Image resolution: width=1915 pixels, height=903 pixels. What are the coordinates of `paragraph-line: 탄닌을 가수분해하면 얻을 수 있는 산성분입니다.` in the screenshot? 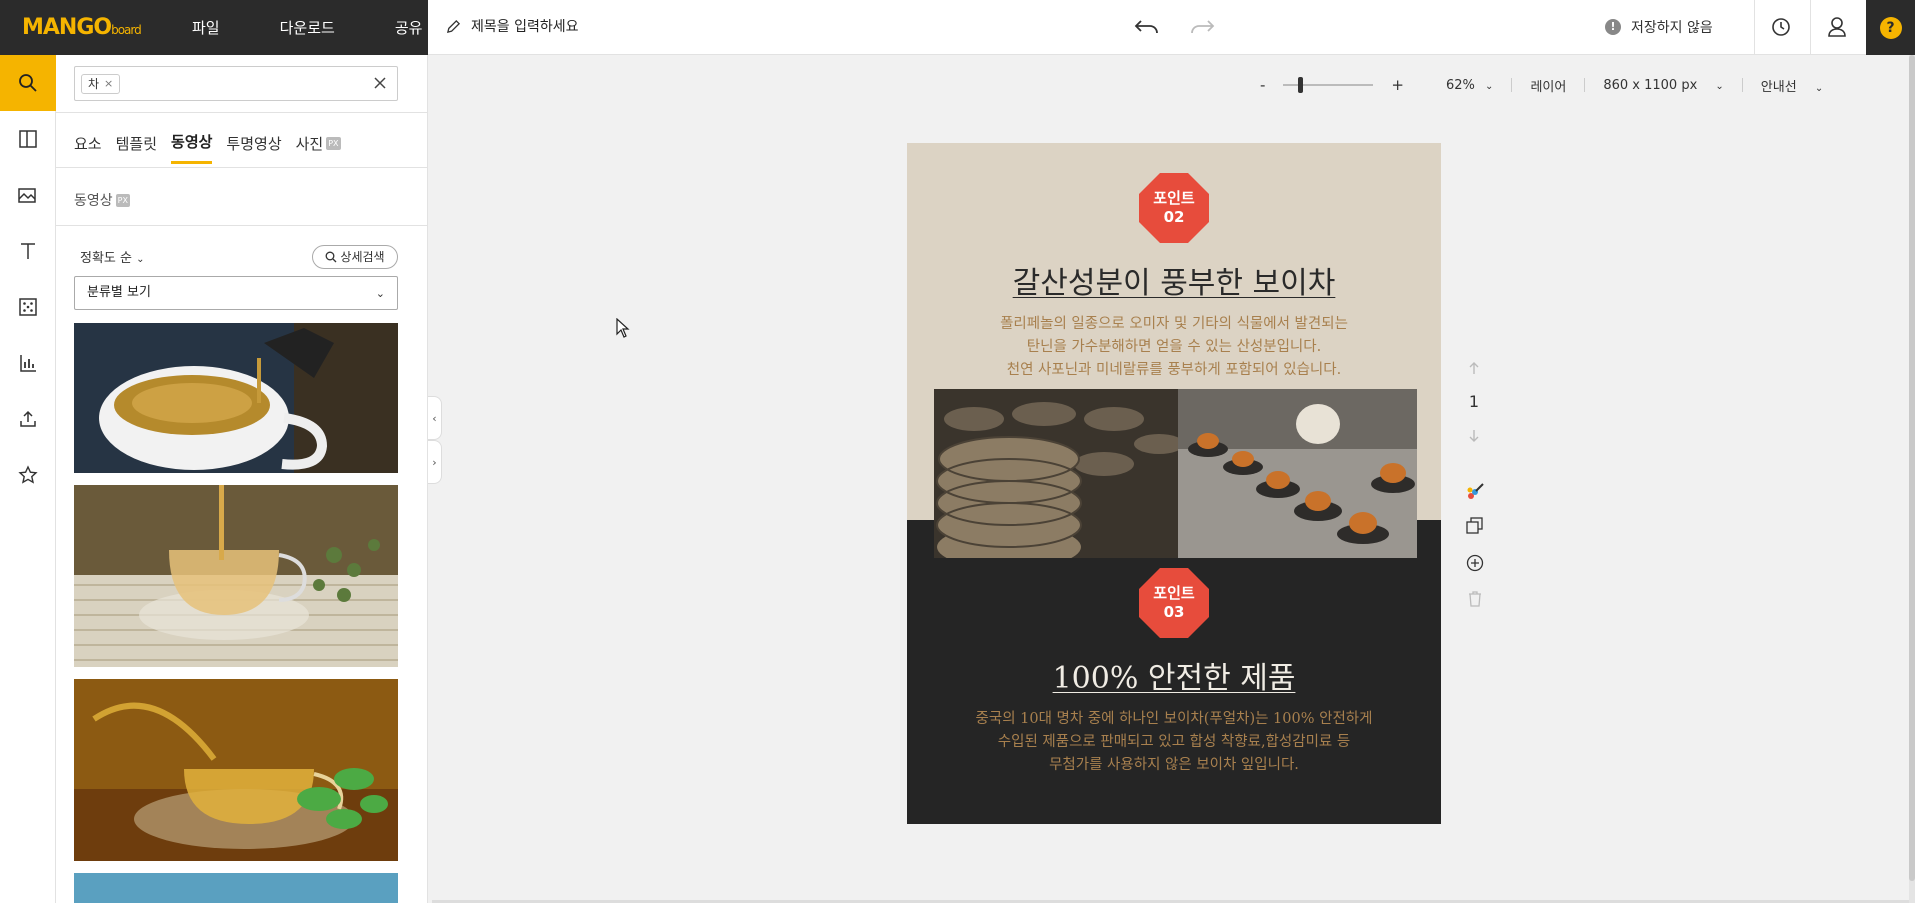 It's located at (1174, 347).